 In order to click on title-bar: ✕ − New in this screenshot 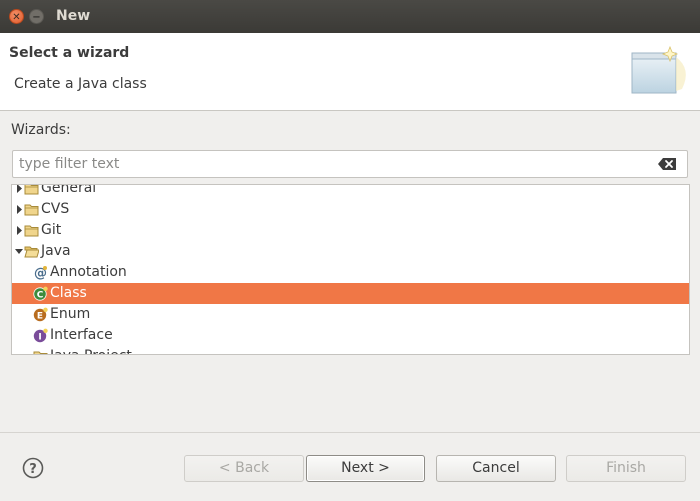, I will do `click(350, 16)`.